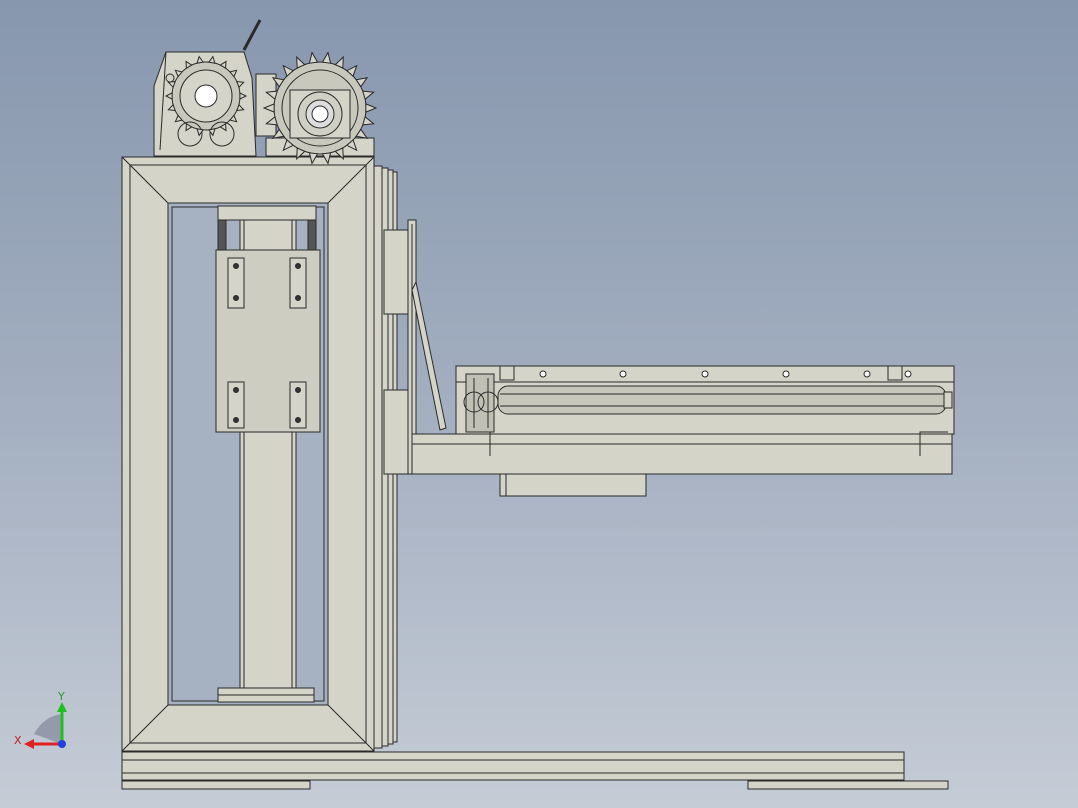  I want to click on slider-block, so click(268, 341).